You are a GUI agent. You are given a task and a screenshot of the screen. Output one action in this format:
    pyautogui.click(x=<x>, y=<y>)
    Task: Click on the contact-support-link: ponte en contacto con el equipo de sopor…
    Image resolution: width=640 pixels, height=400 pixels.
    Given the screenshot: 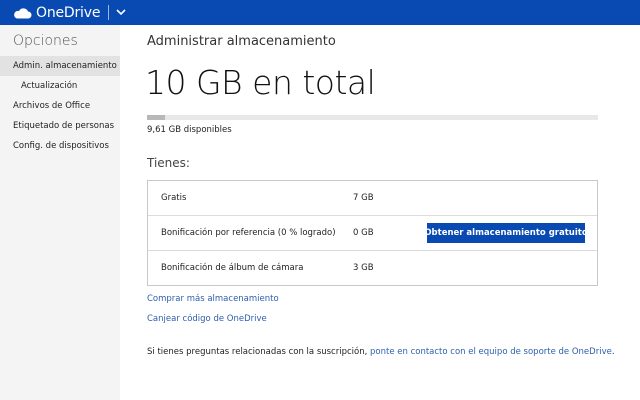 What is the action you would take?
    pyautogui.click(x=491, y=352)
    